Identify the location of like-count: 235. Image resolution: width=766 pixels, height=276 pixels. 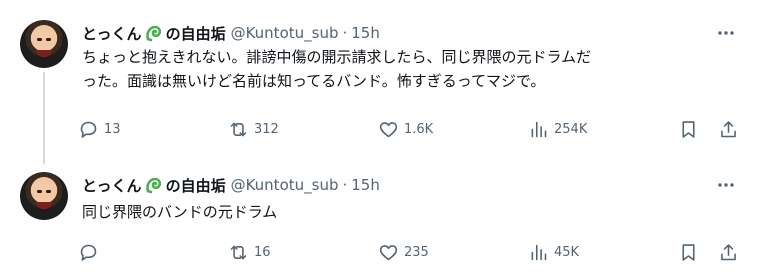
(416, 252).